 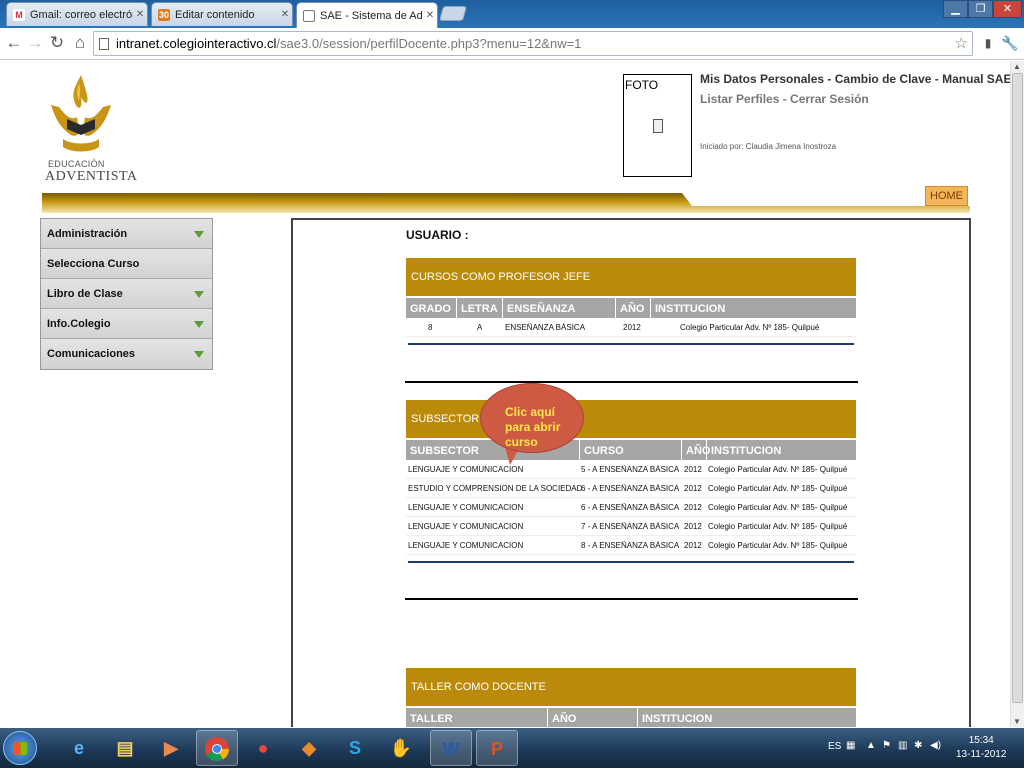 I want to click on callout-bubble: Clic aquí para abrir curso, so click(x=532, y=426).